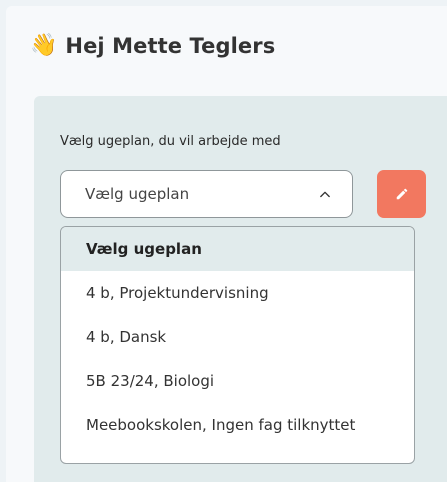  I want to click on plan-option: 4 b, Dansk, so click(237, 337).